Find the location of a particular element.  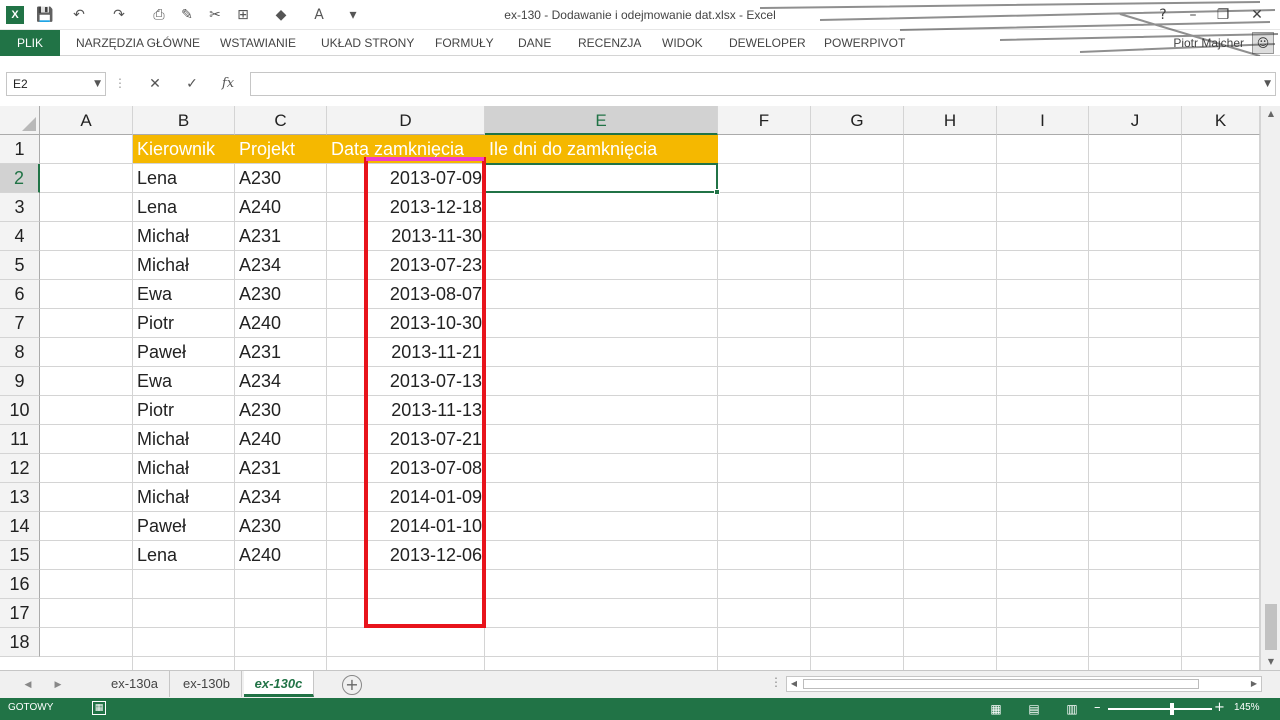

row-header-5: 5 is located at coordinates (20, 265).